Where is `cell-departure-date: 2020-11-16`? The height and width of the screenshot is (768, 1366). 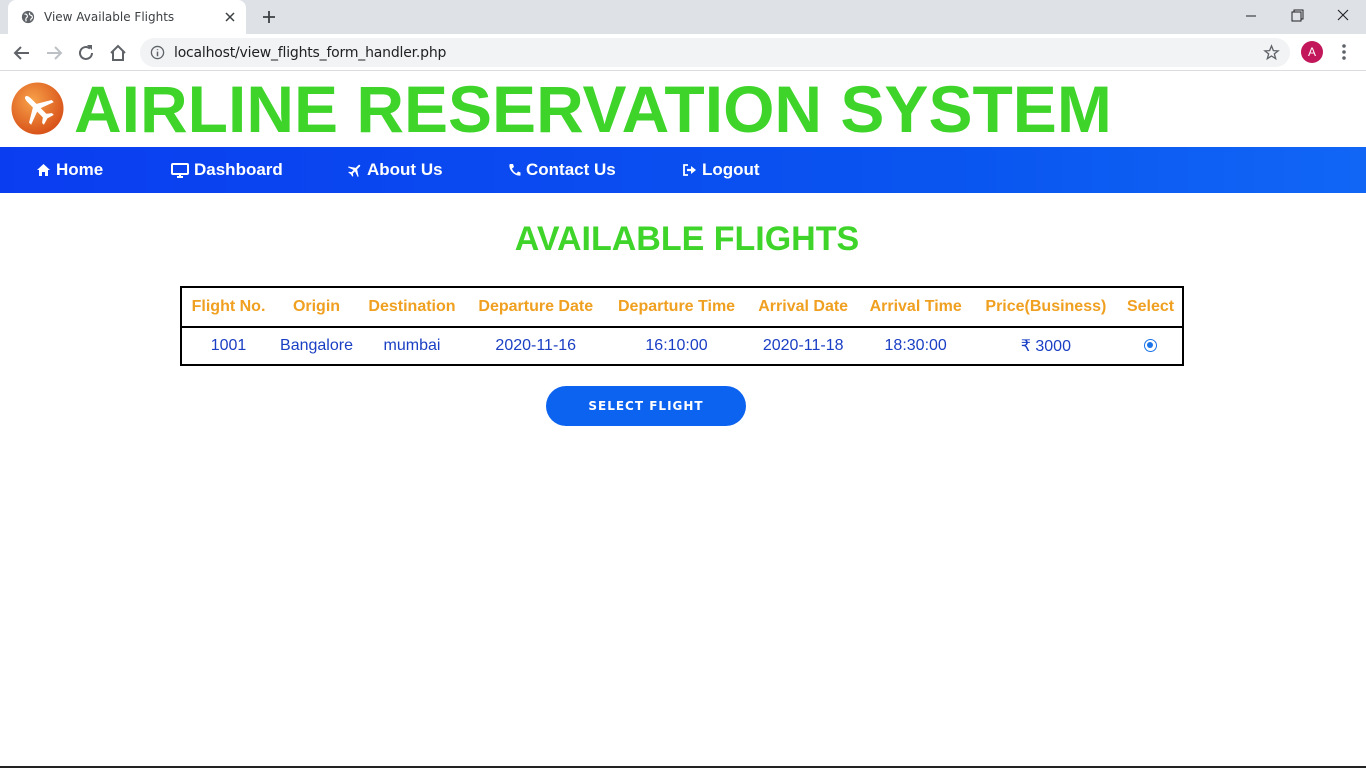 cell-departure-date: 2020-11-16 is located at coordinates (536, 345).